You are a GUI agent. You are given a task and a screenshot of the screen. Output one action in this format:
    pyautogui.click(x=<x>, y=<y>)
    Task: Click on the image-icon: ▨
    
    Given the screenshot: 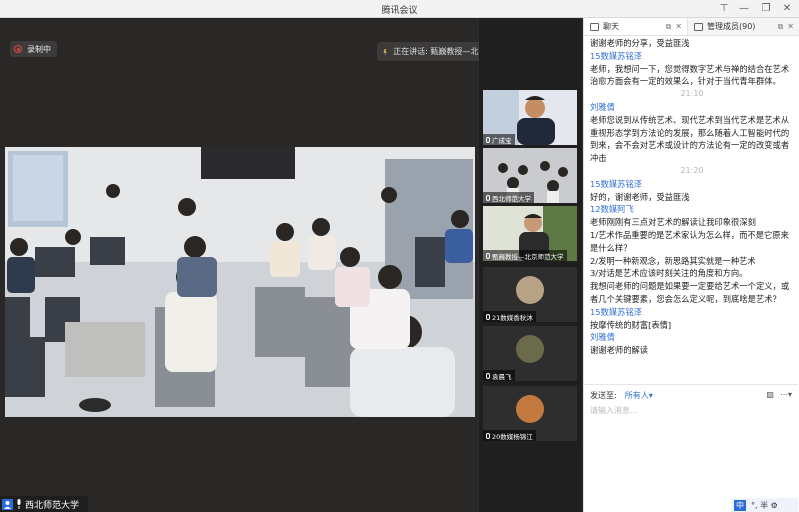 What is the action you would take?
    pyautogui.click(x=770, y=394)
    